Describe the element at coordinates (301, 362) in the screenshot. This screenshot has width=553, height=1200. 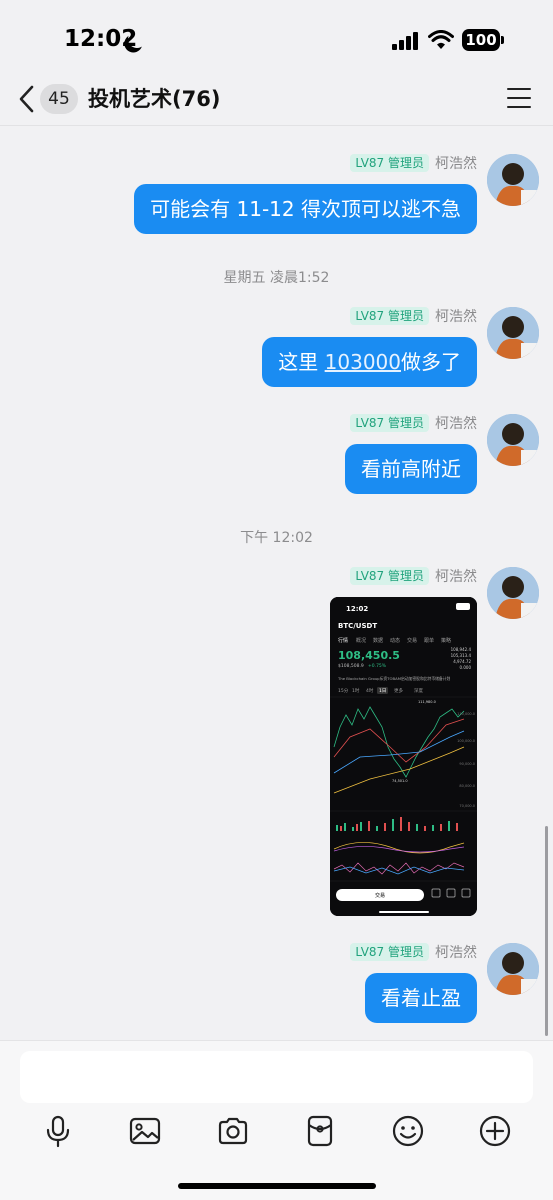
I see `message-text: 这里` at that location.